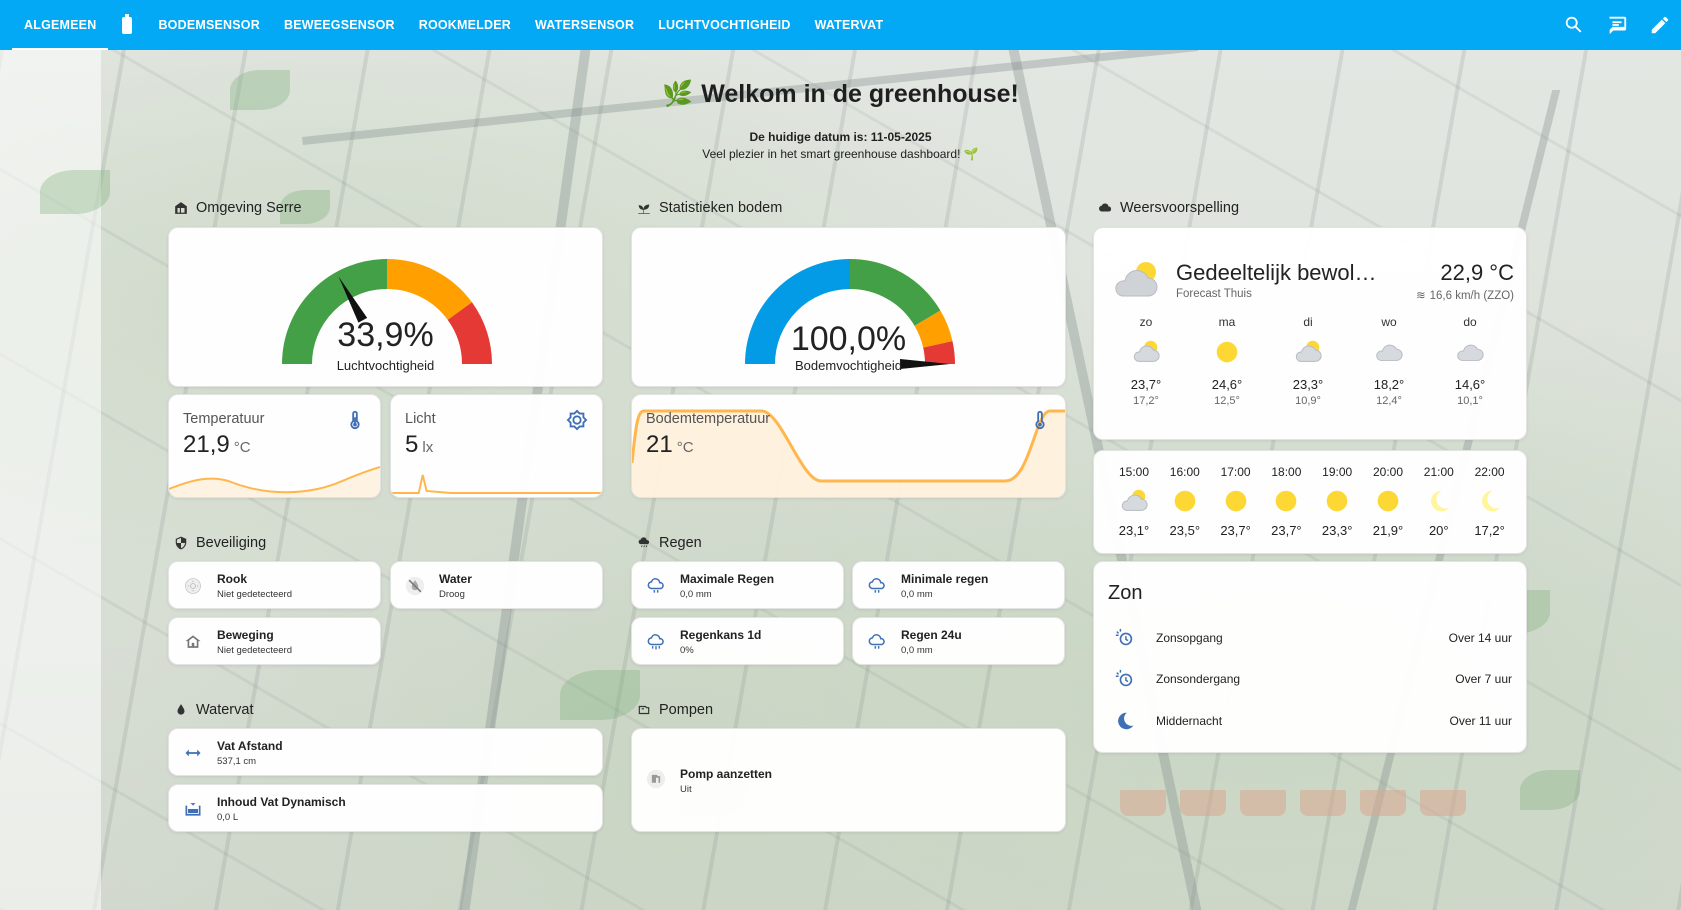  I want to click on section-regen: Regen, so click(669, 543).